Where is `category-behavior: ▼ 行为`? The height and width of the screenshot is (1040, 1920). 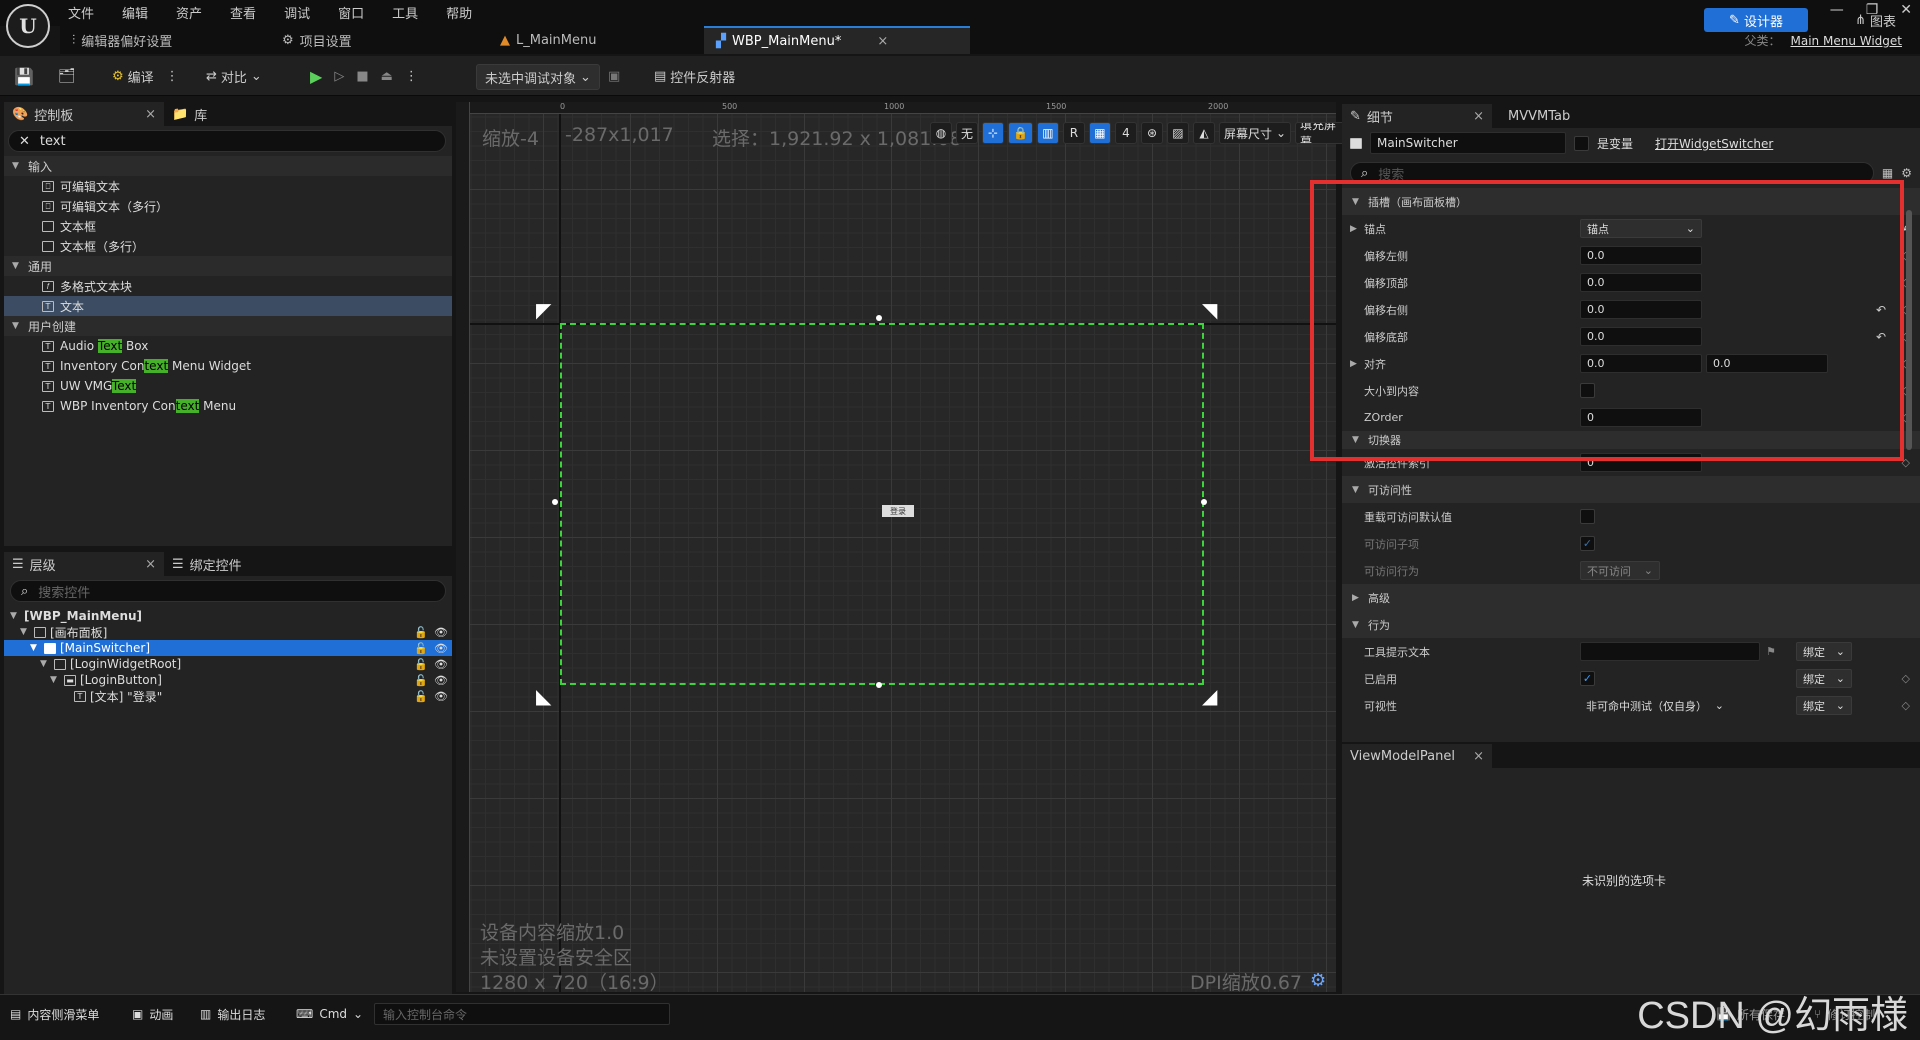
category-behavior: ▼ 行为 is located at coordinates (1631, 624).